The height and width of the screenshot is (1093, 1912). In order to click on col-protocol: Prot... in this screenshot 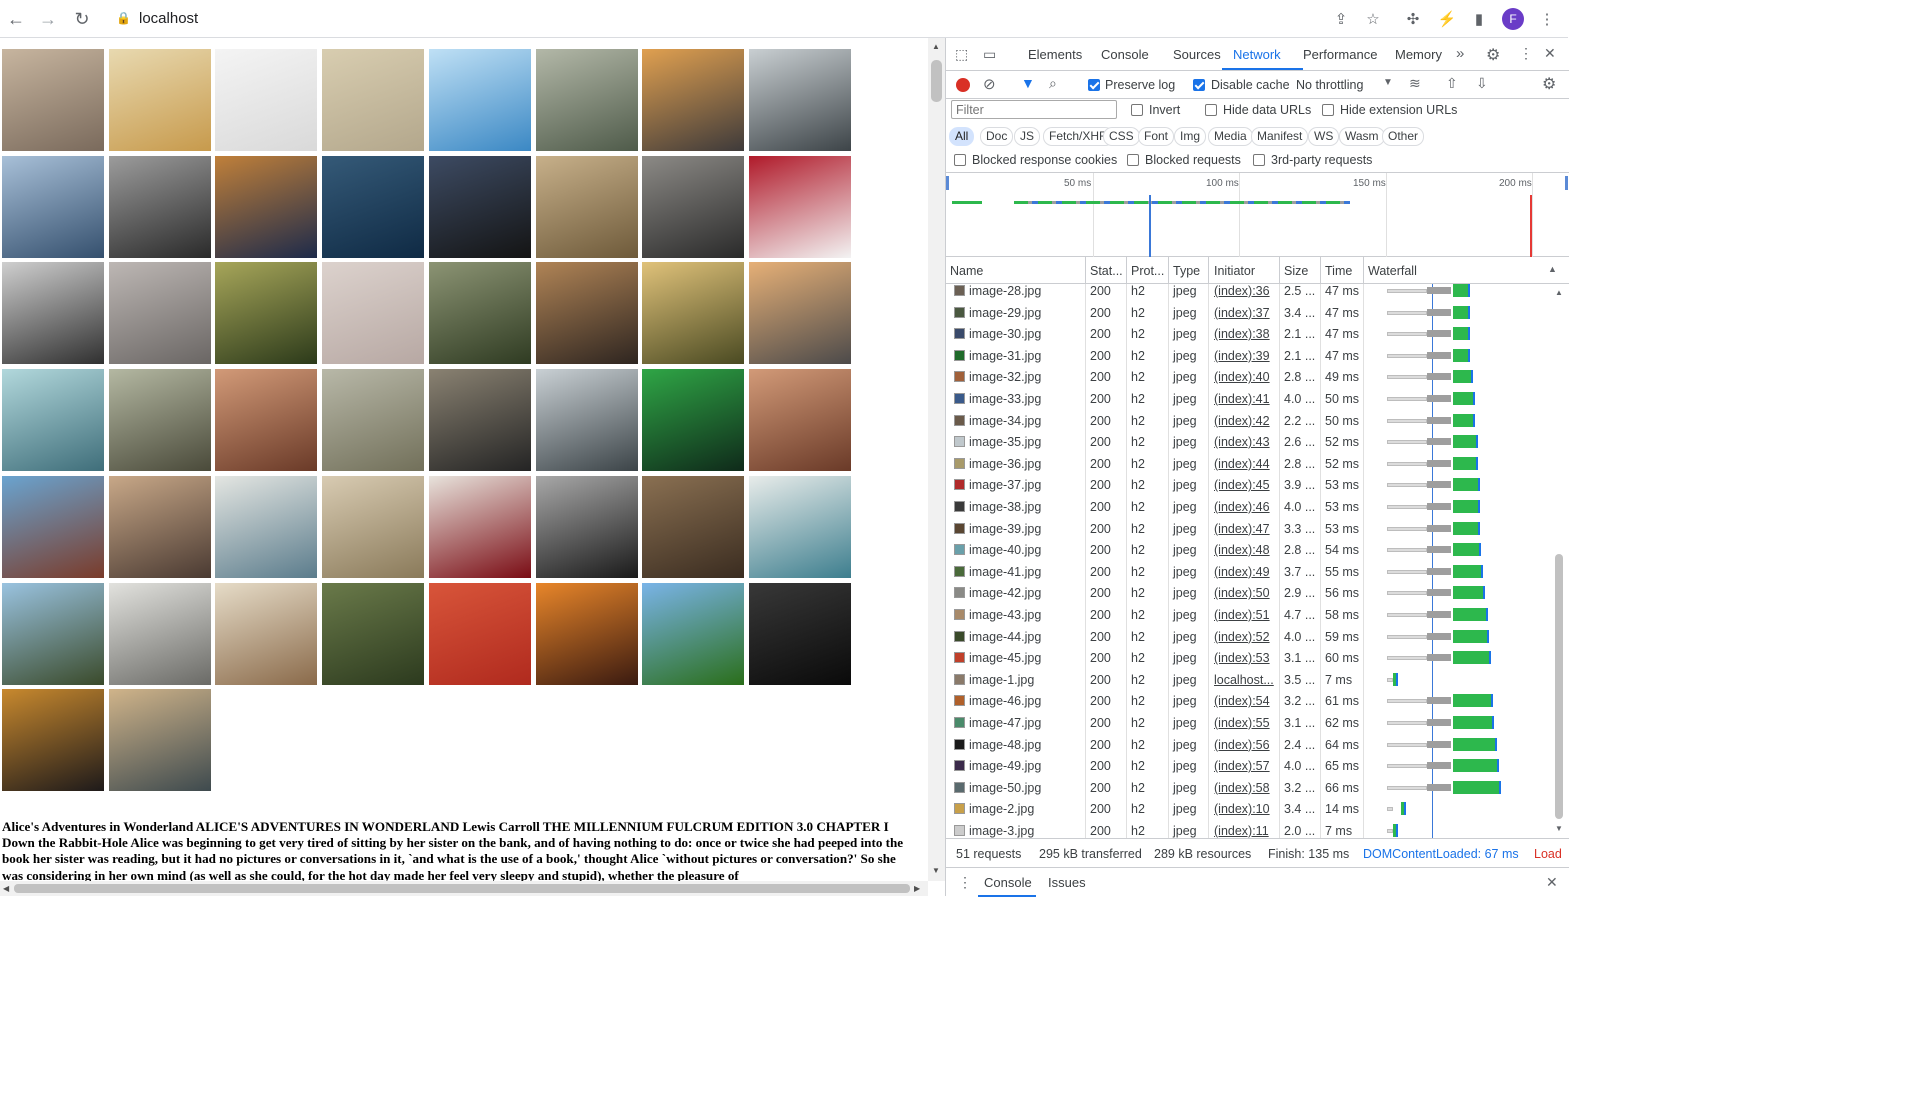, I will do `click(1147, 271)`.